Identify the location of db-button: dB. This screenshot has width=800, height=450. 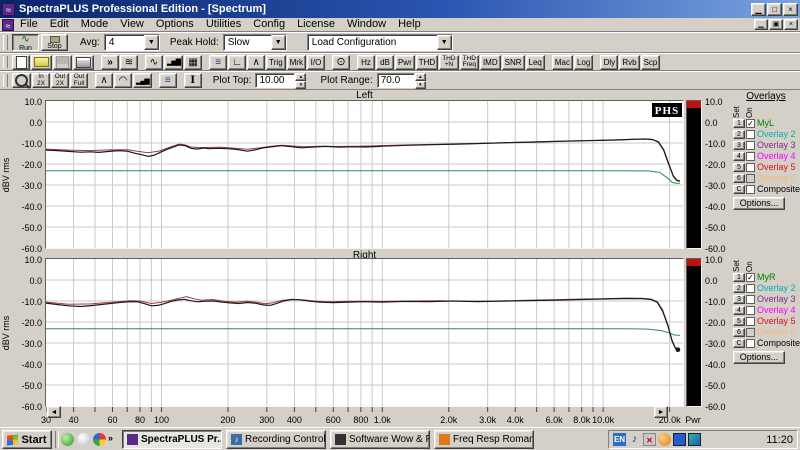
(384, 62).